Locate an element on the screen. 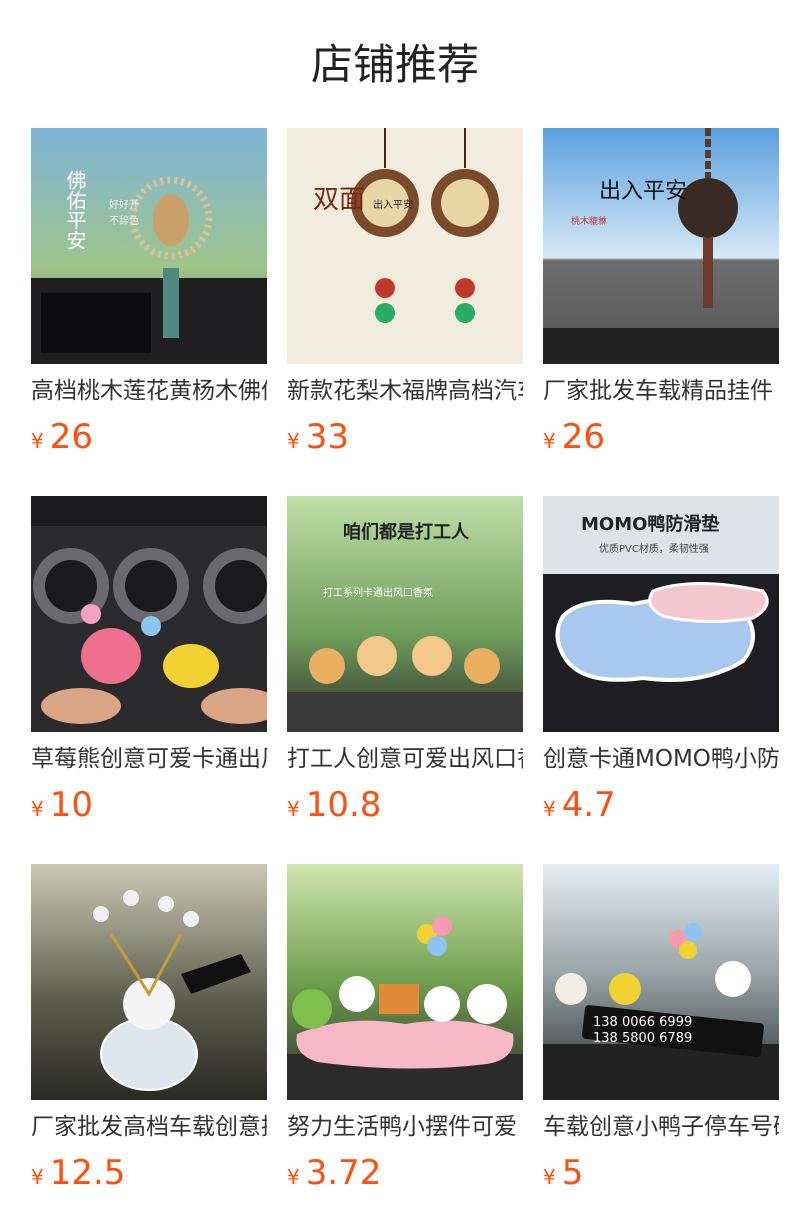  price-value: 3.72 is located at coordinates (343, 1173).